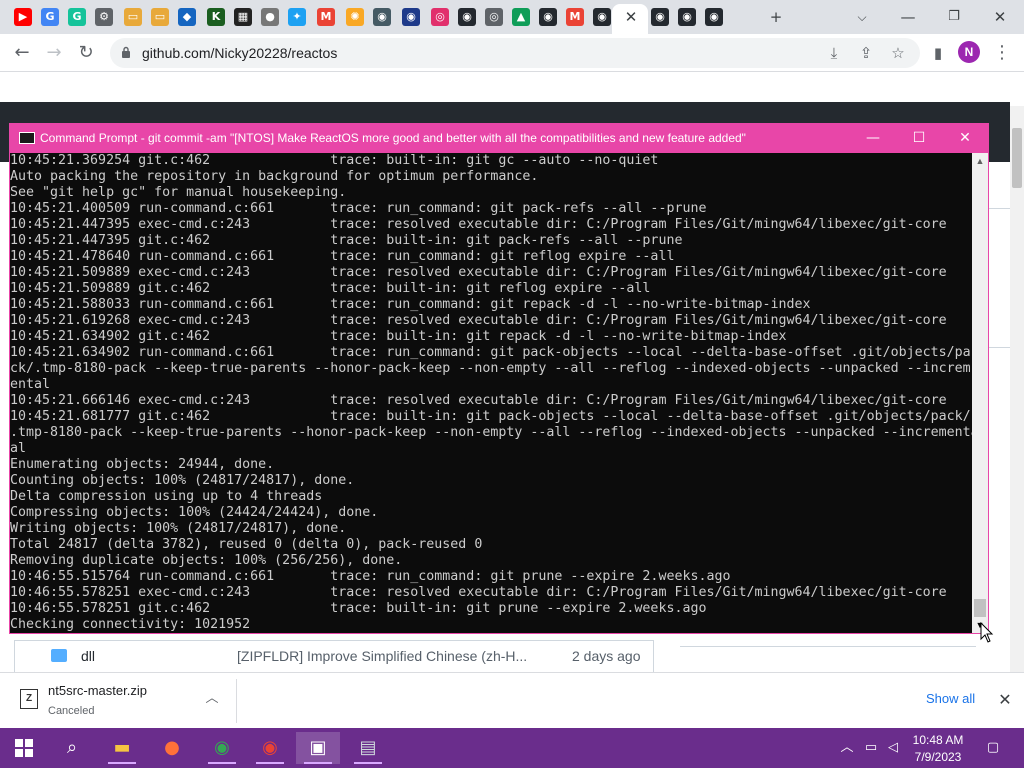  What do you see at coordinates (382, 17) in the screenshot?
I see `avatar-tab-icon: ◉` at bounding box center [382, 17].